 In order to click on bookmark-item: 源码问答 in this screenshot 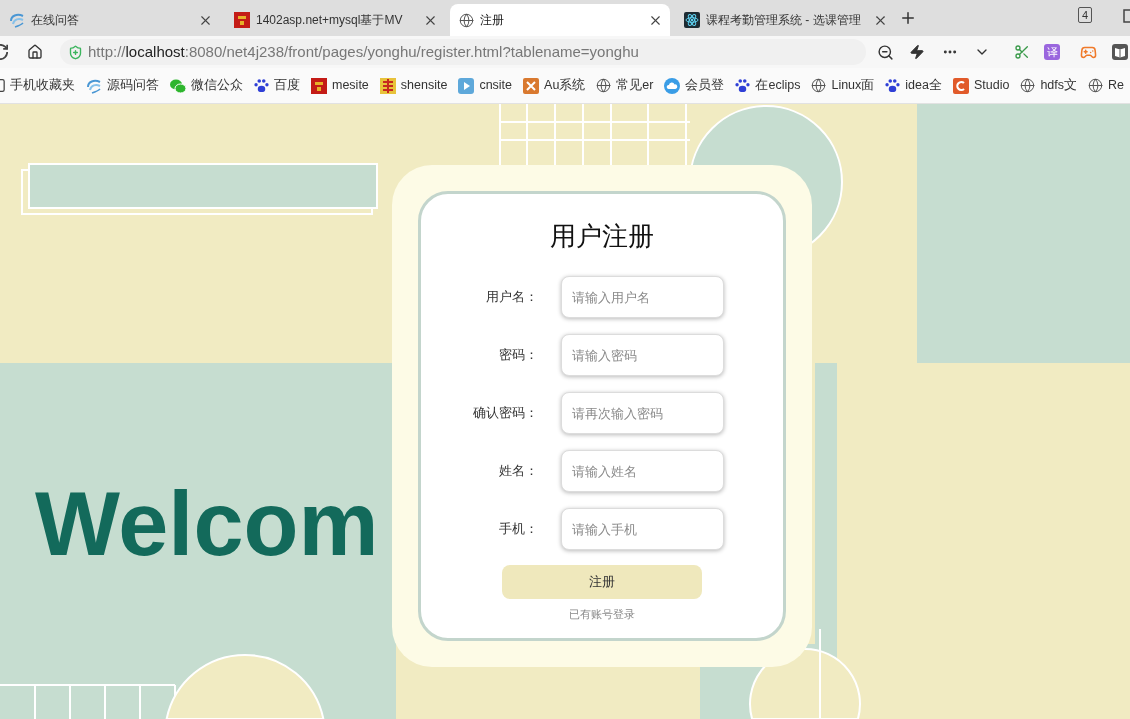, I will do `click(122, 85)`.